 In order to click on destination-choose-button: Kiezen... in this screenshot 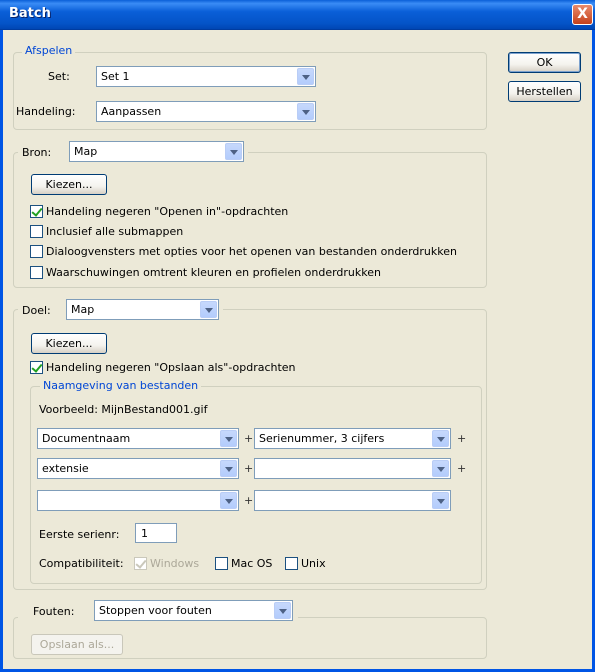, I will do `click(69, 343)`.